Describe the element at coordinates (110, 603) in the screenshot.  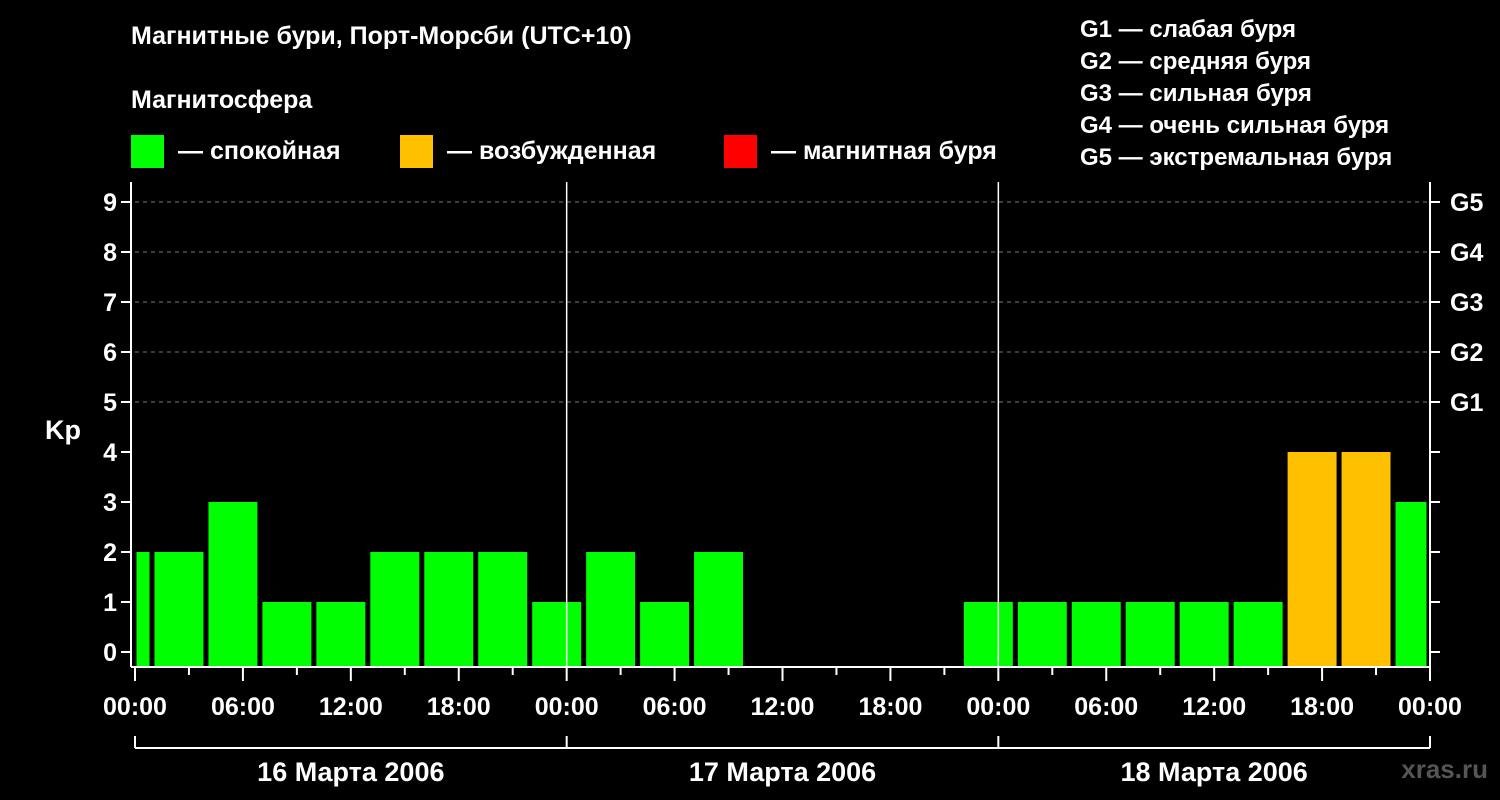
I see `y-tick-label: 1` at that location.